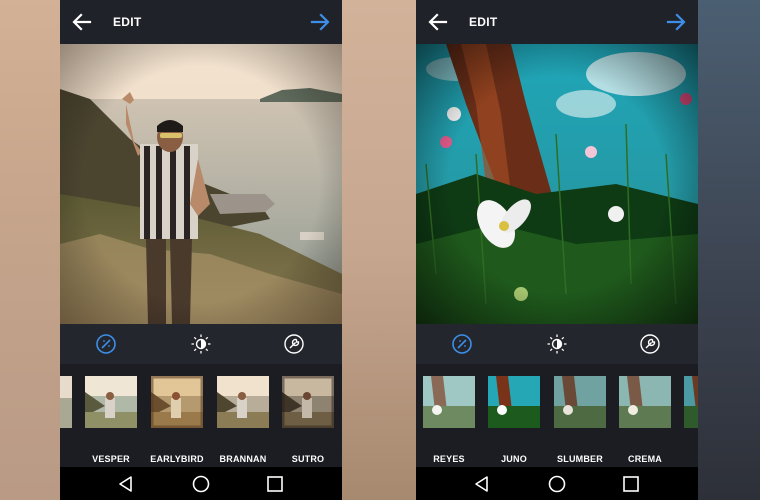 The image size is (760, 500). What do you see at coordinates (379, 250) in the screenshot?
I see `background-blur-middle` at bounding box center [379, 250].